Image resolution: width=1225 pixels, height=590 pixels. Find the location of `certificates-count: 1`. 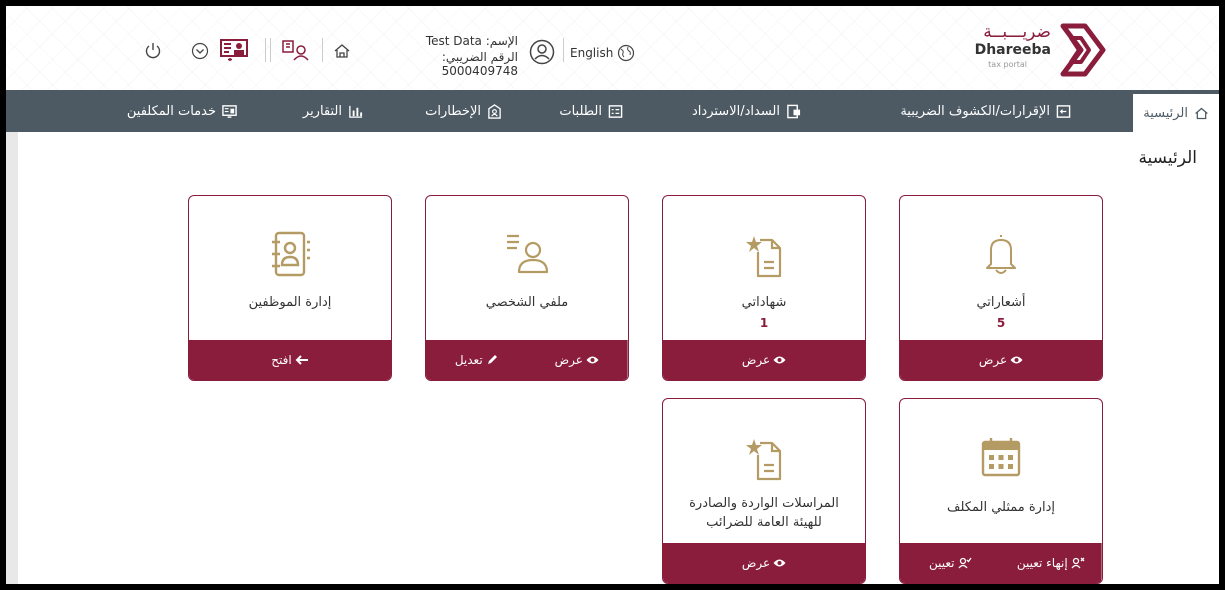

certificates-count: 1 is located at coordinates (764, 323).